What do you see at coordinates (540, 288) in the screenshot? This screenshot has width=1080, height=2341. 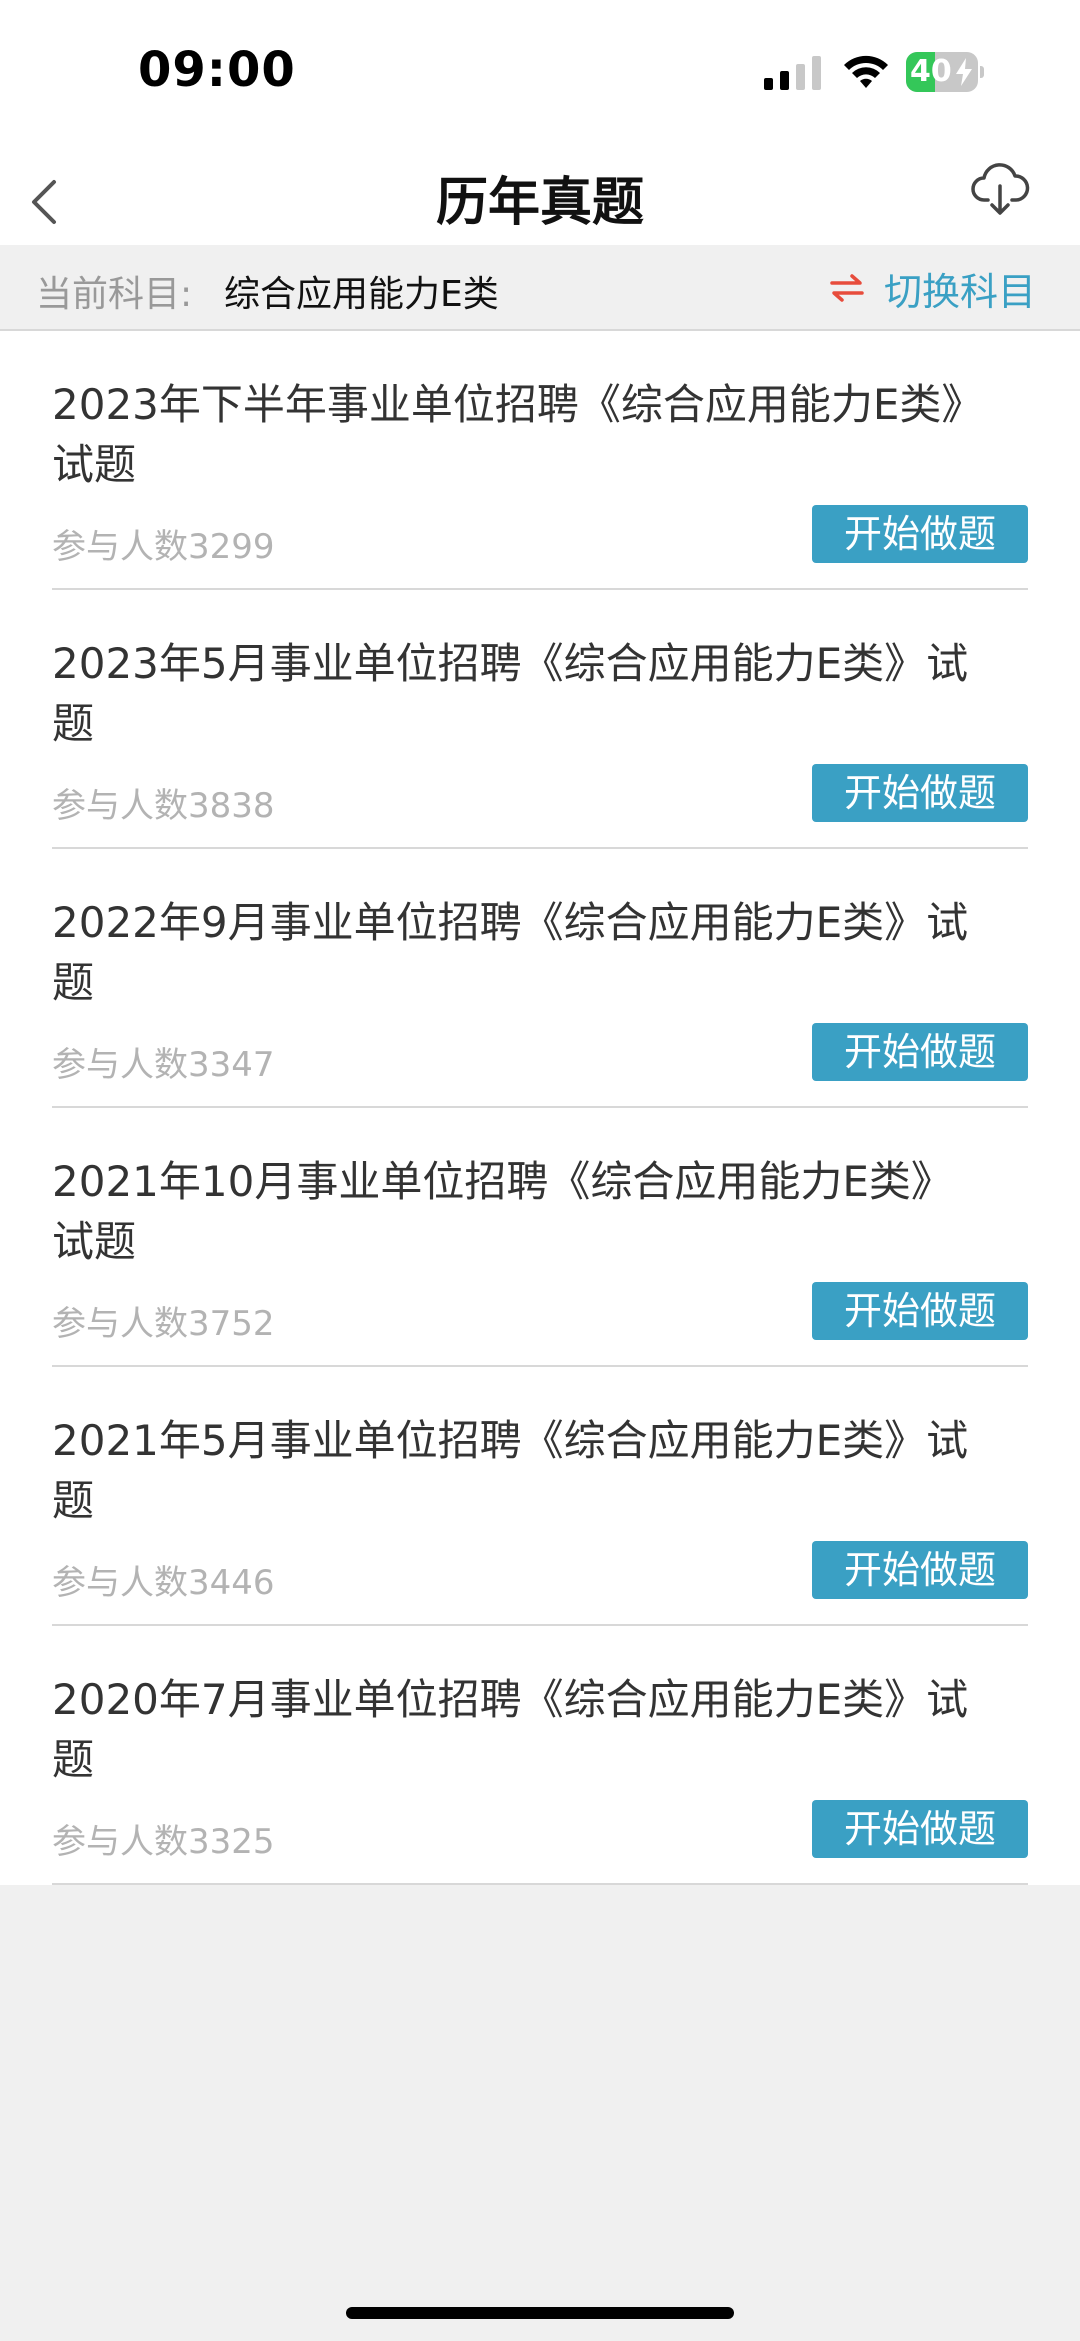 I see `subject-bar: 当前科目: 综合应用能力E类 切换科目` at bounding box center [540, 288].